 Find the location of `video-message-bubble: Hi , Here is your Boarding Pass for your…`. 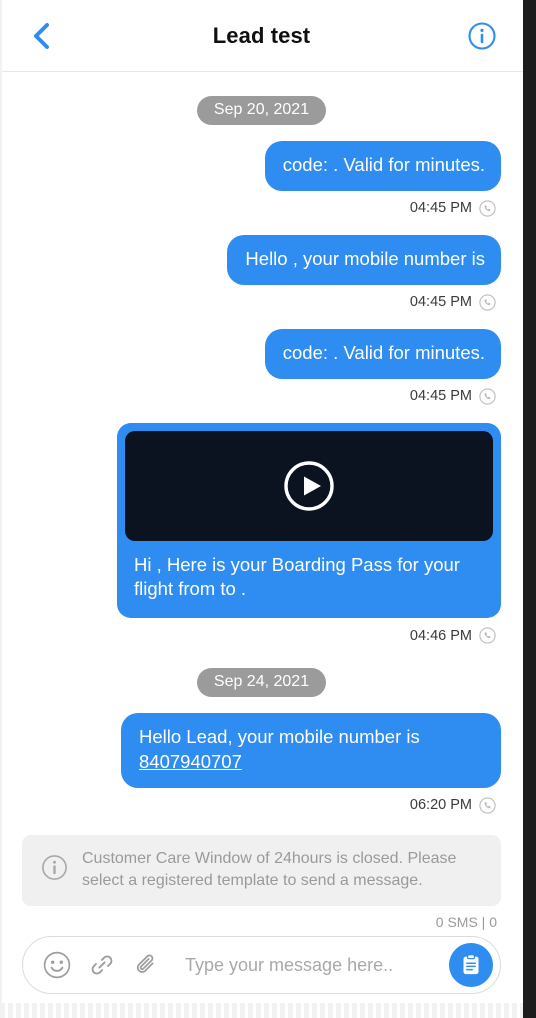

video-message-bubble: Hi , Here is your Boarding Pass for your… is located at coordinates (309, 520).